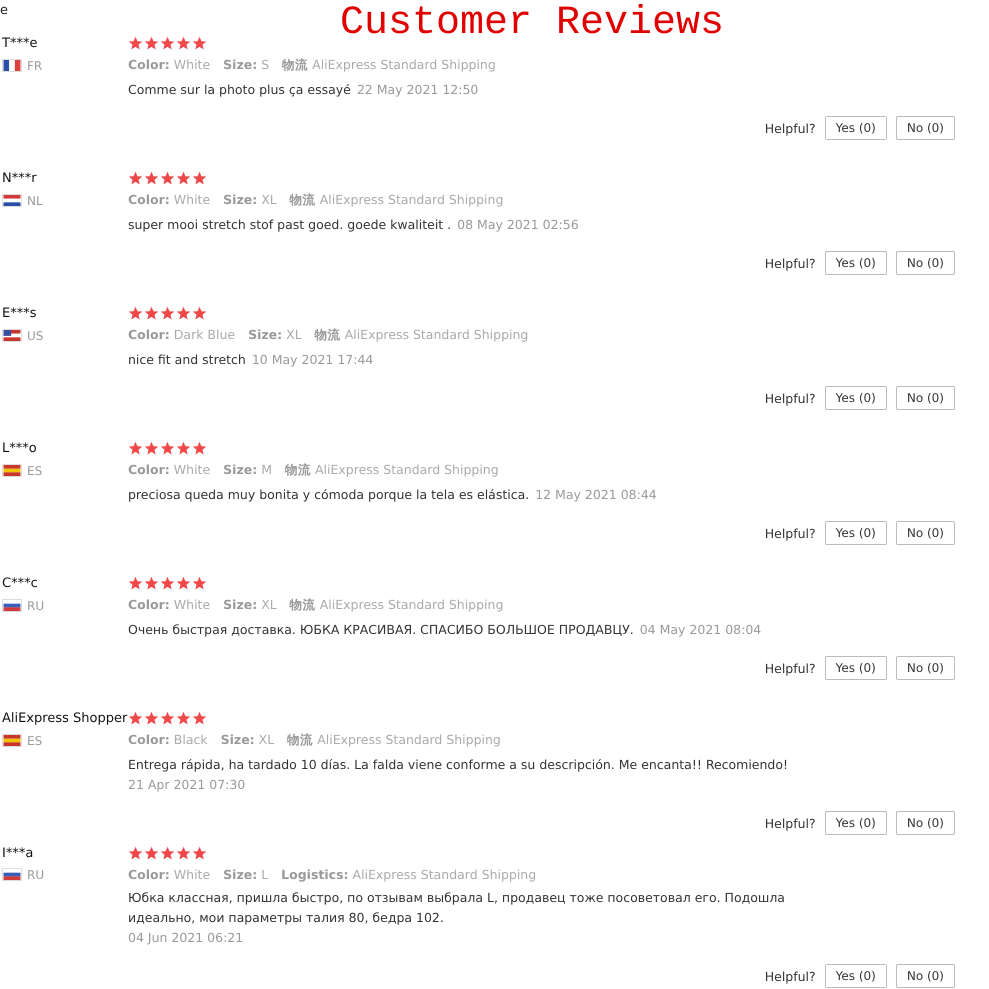 This screenshot has width=989, height=989. What do you see at coordinates (20, 43) in the screenshot?
I see `reviewer-name: T***e` at bounding box center [20, 43].